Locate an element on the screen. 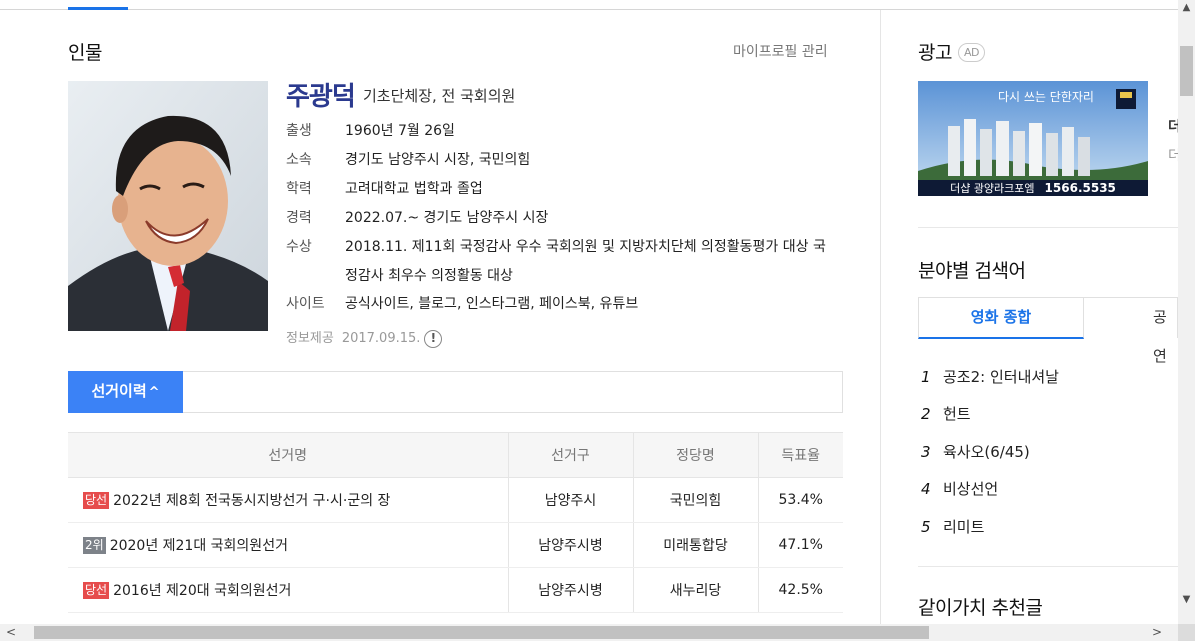  ranking-item: 1 공조2: 인터내셔날 is located at coordinates (990, 376).